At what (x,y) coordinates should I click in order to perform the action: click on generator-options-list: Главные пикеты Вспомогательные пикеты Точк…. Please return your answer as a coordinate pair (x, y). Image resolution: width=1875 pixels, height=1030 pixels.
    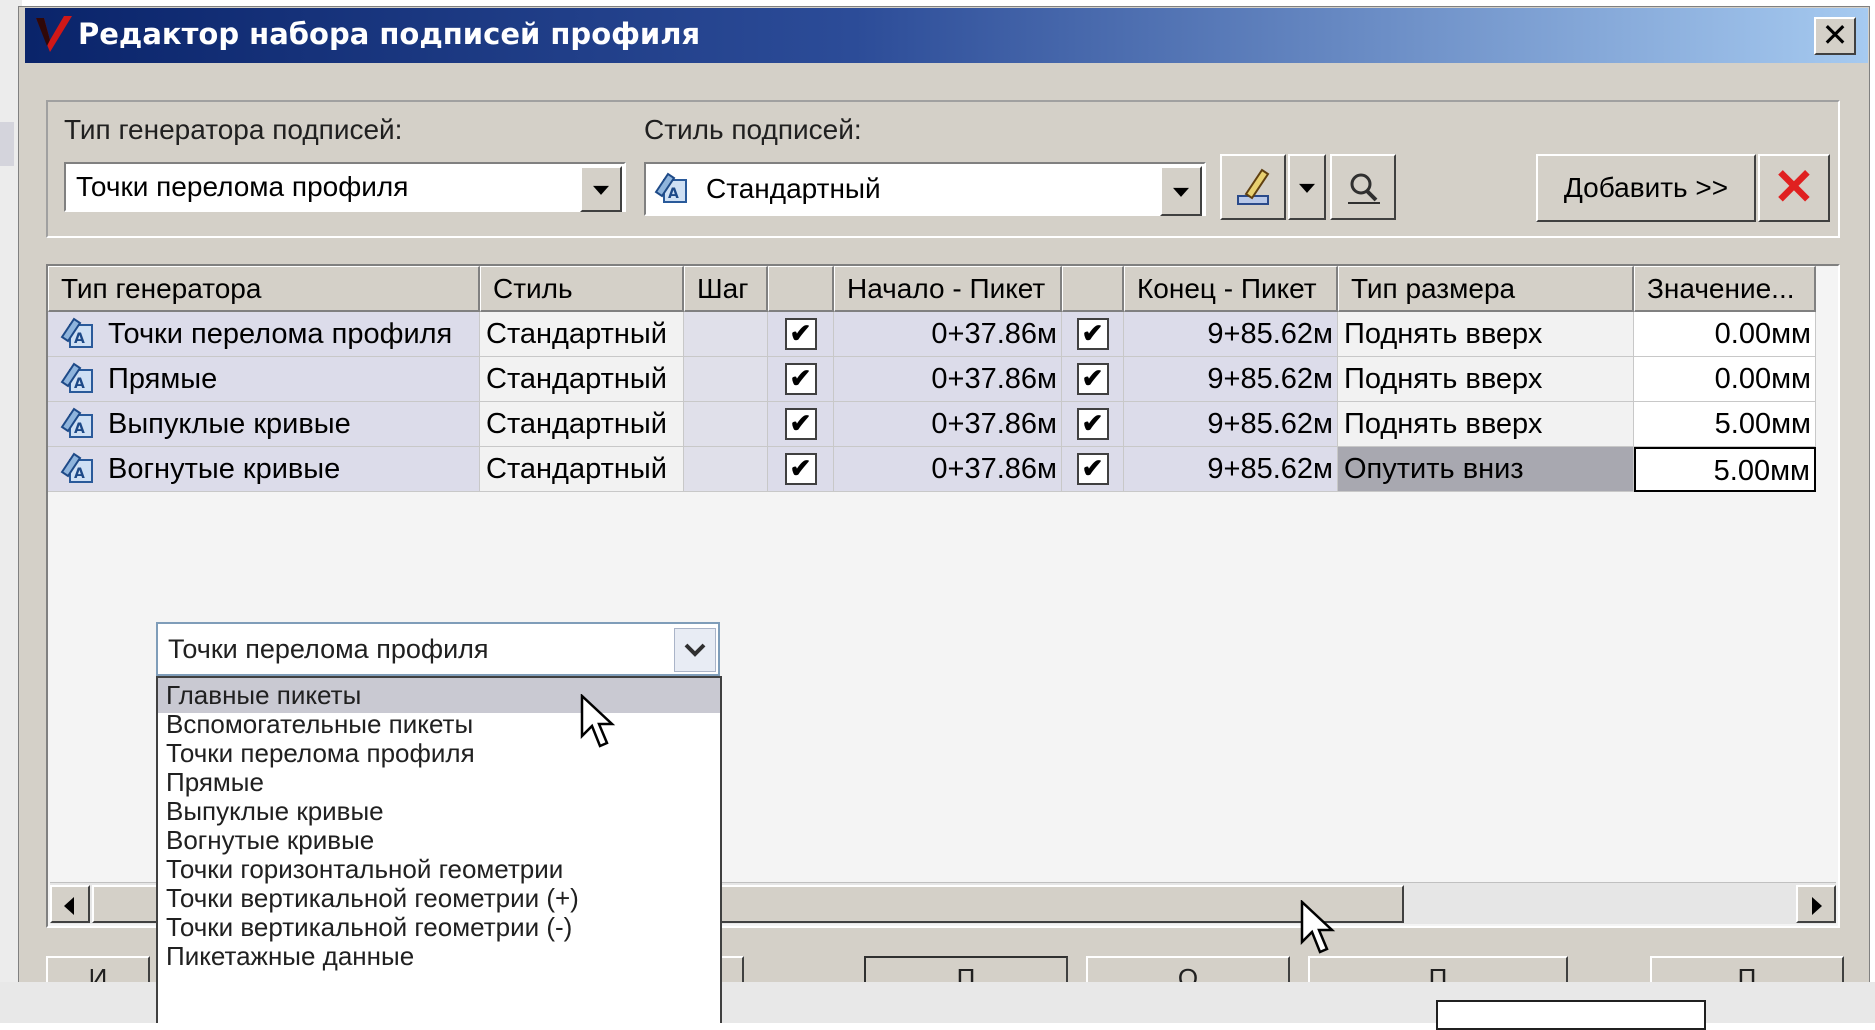
    Looking at the image, I should click on (439, 849).